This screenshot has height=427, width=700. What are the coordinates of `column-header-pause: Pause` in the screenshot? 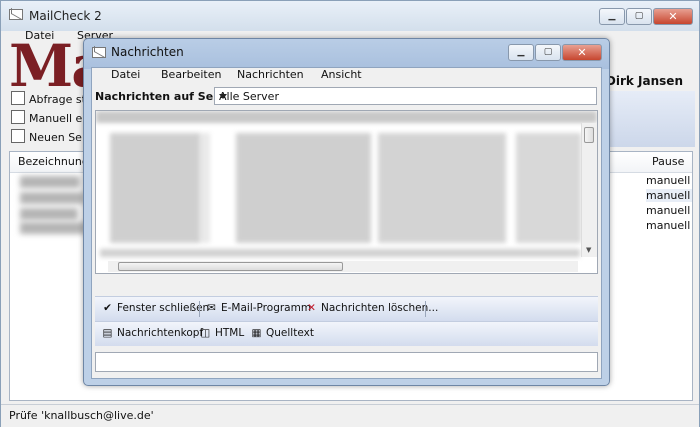 It's located at (668, 161).